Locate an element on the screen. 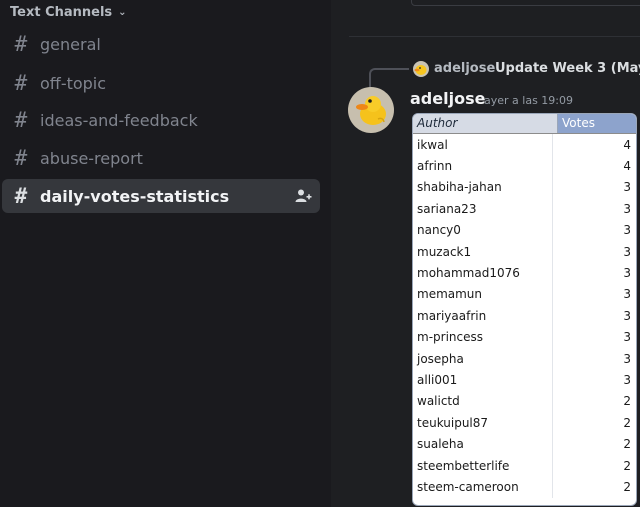  table-row: teukuipul87 2 is located at coordinates (524, 423).